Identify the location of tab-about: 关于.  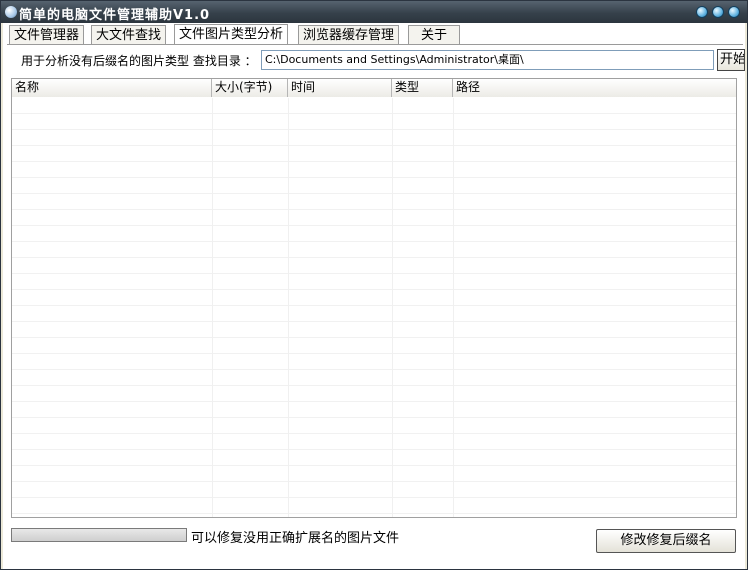
(434, 35).